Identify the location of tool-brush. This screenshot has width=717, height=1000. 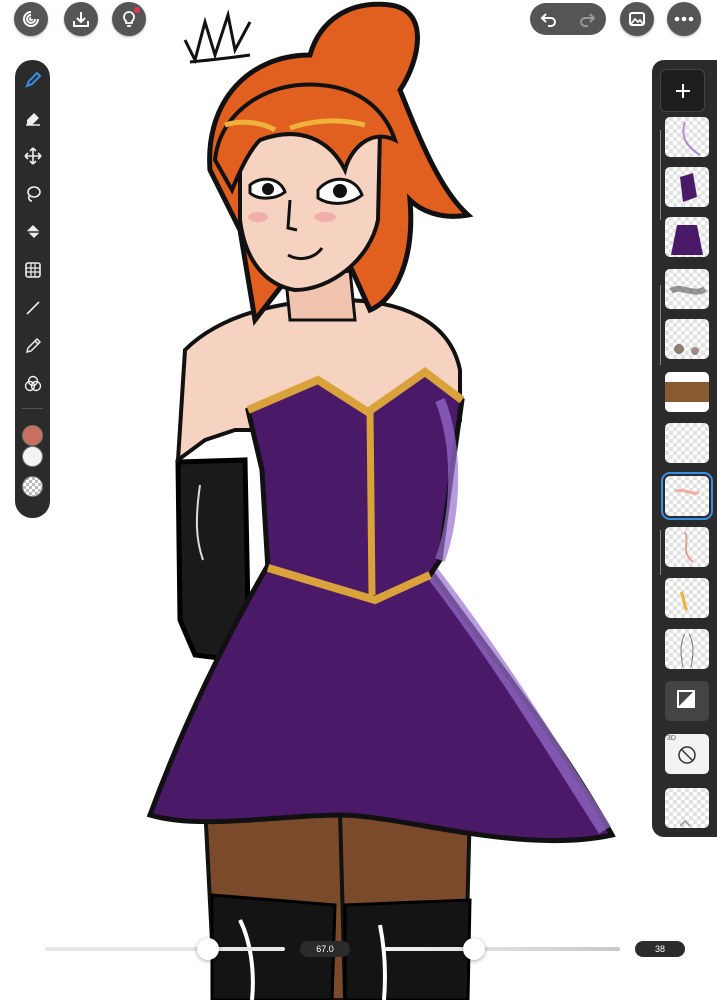
(32, 80).